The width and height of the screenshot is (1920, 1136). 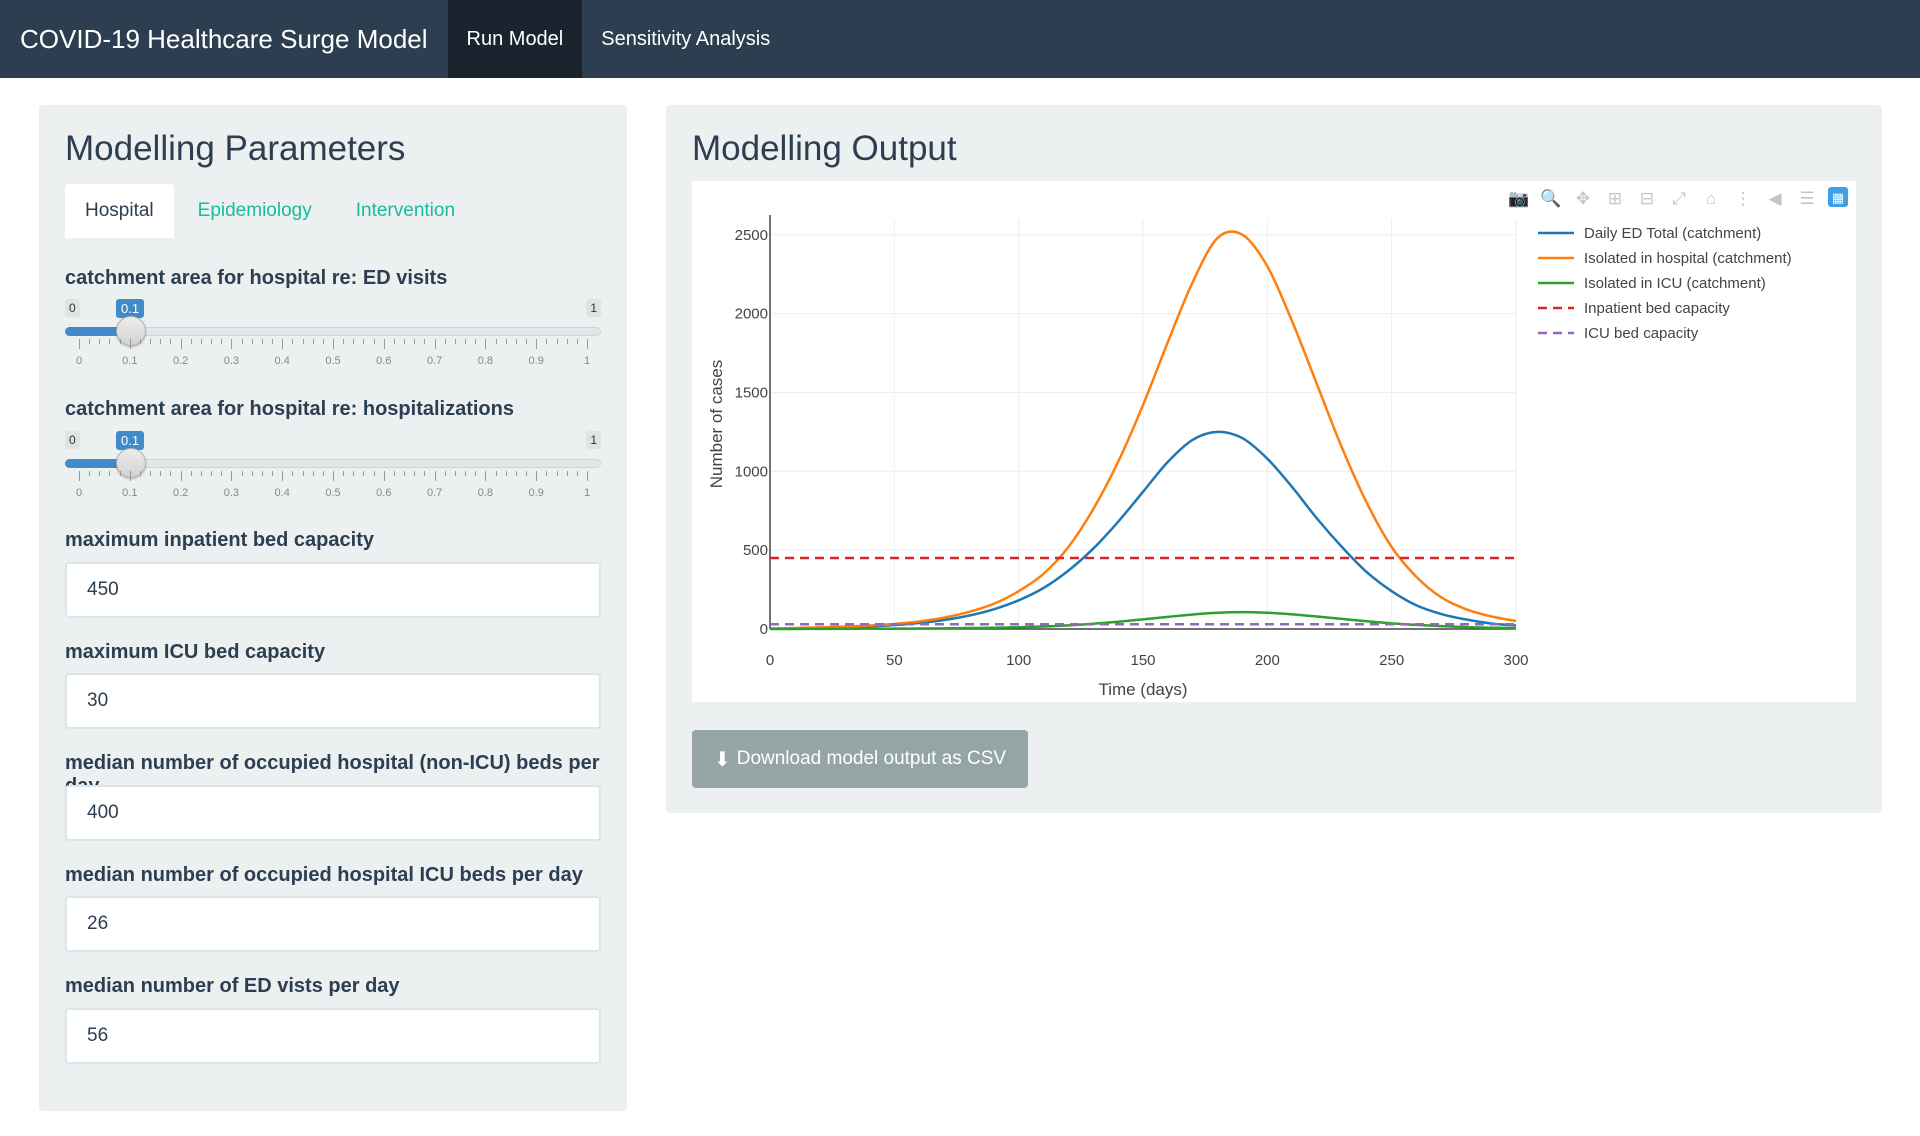 I want to click on legend-label: ICU bed capacity, so click(x=1641, y=333).